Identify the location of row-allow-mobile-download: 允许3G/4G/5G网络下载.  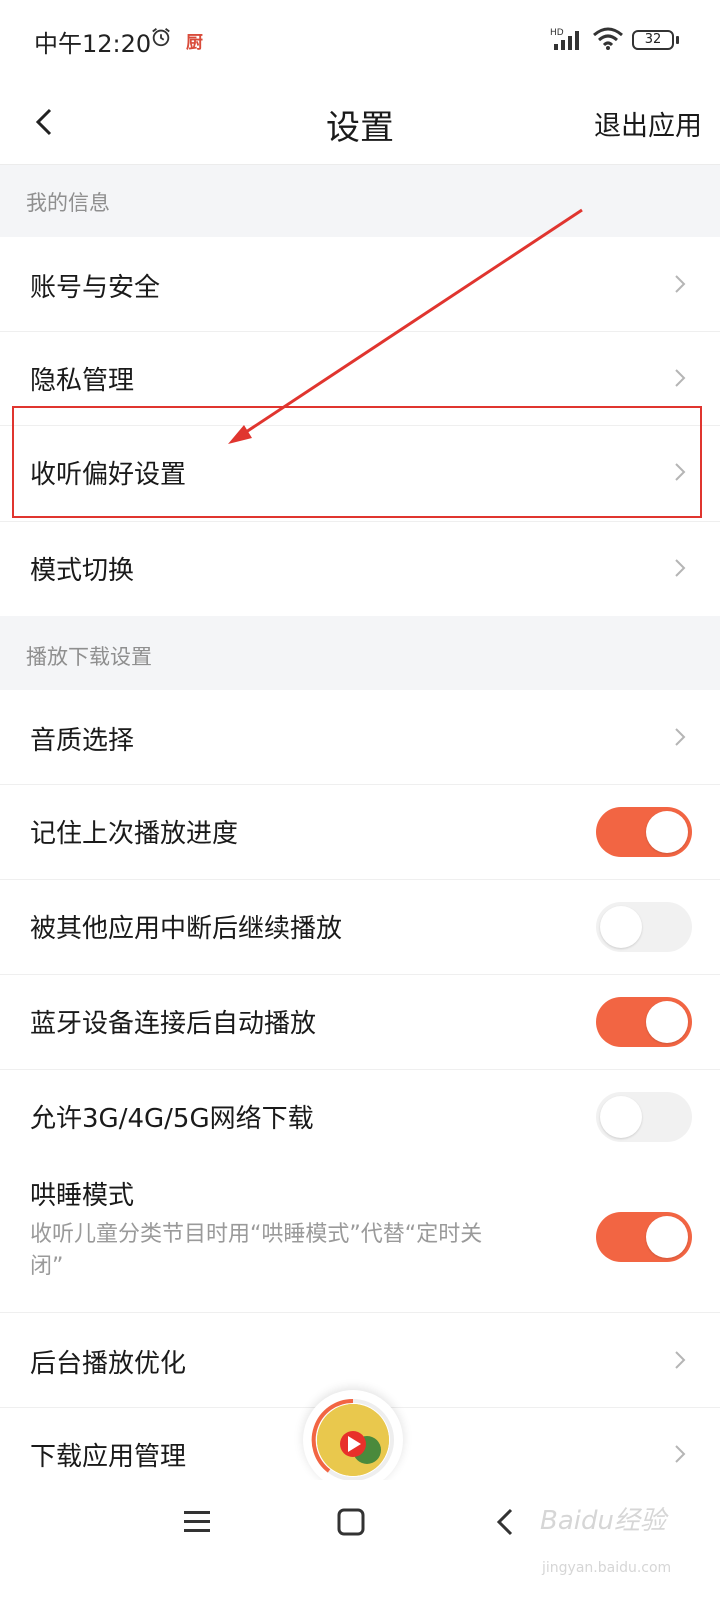
(360, 1117).